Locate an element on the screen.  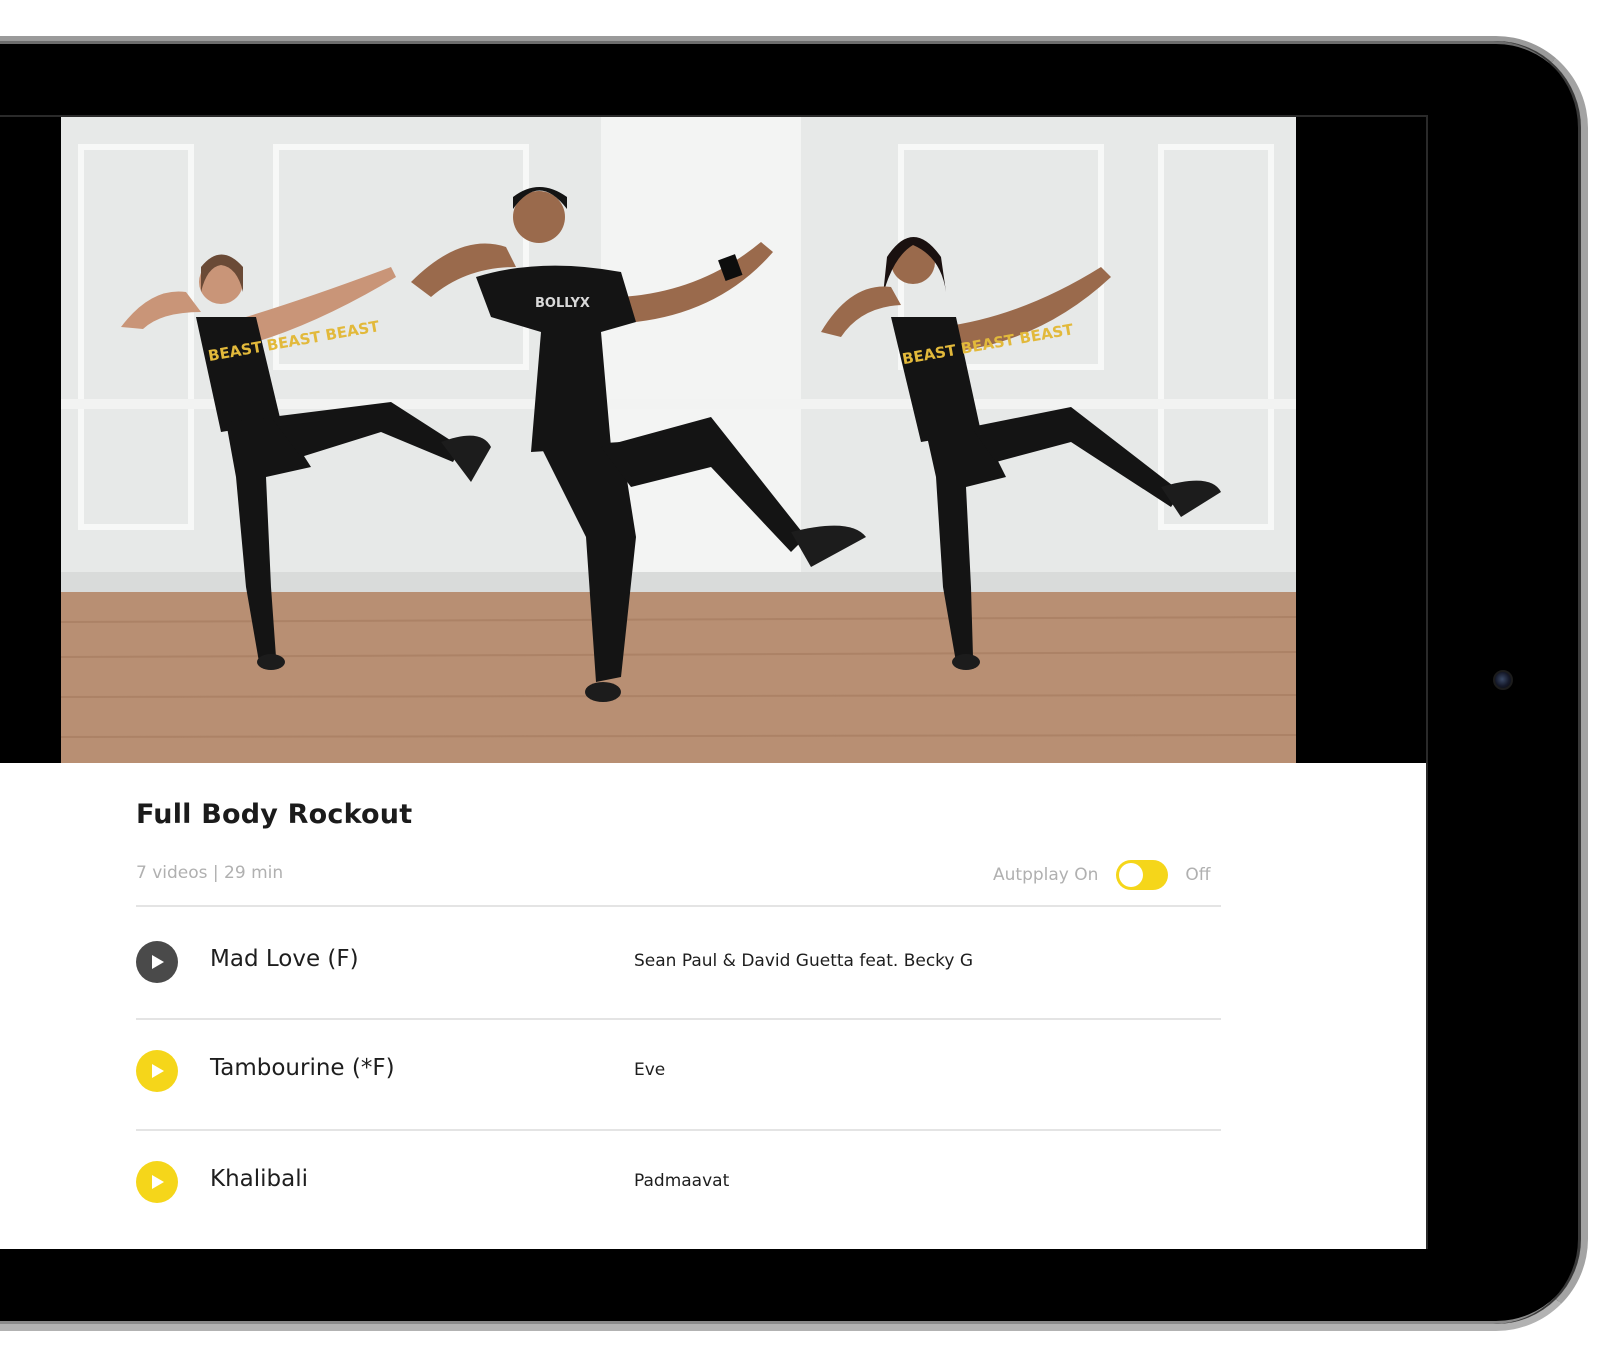
track-title: Khalibali is located at coordinates (259, 1179).